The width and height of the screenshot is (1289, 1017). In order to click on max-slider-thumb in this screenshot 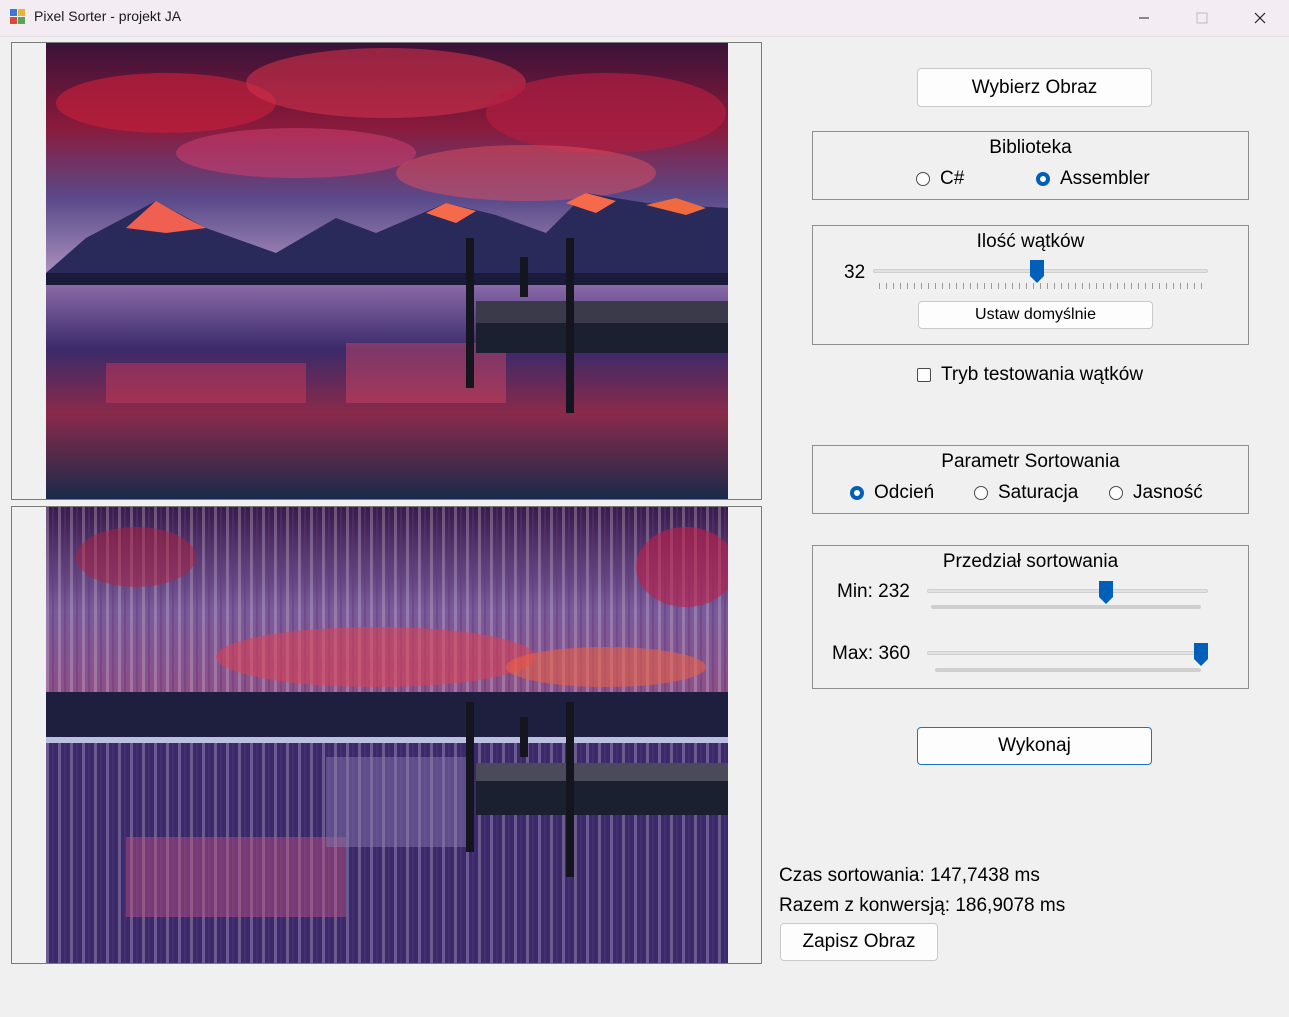, I will do `click(1201, 655)`.